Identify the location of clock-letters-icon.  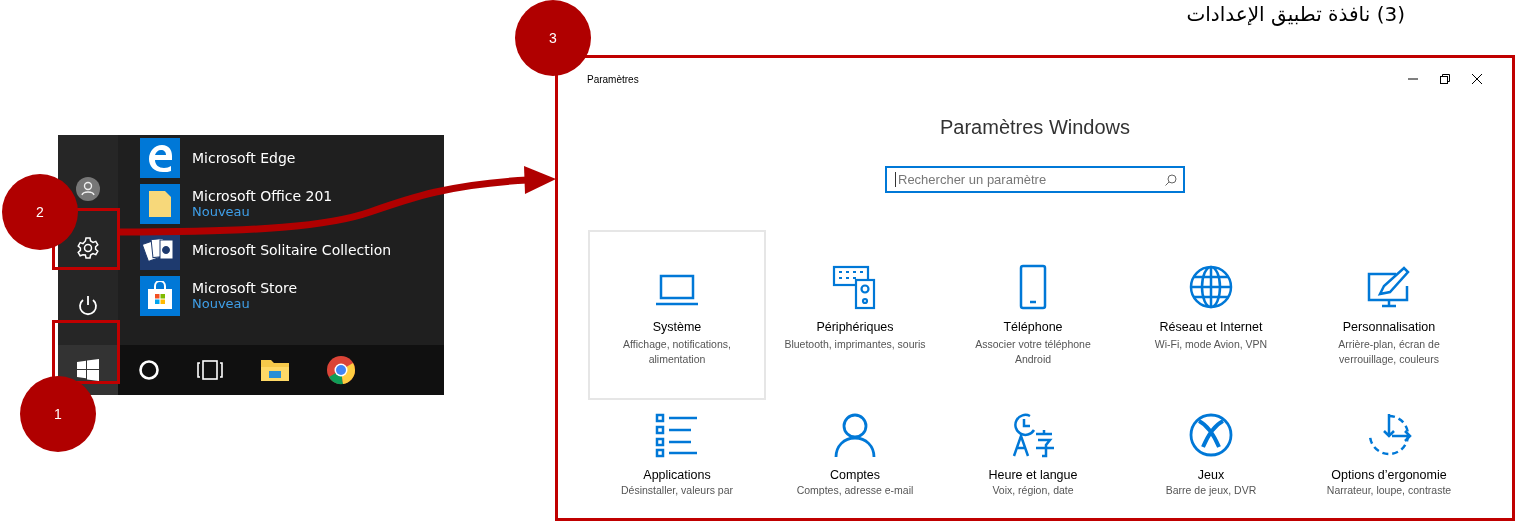
(1034, 435).